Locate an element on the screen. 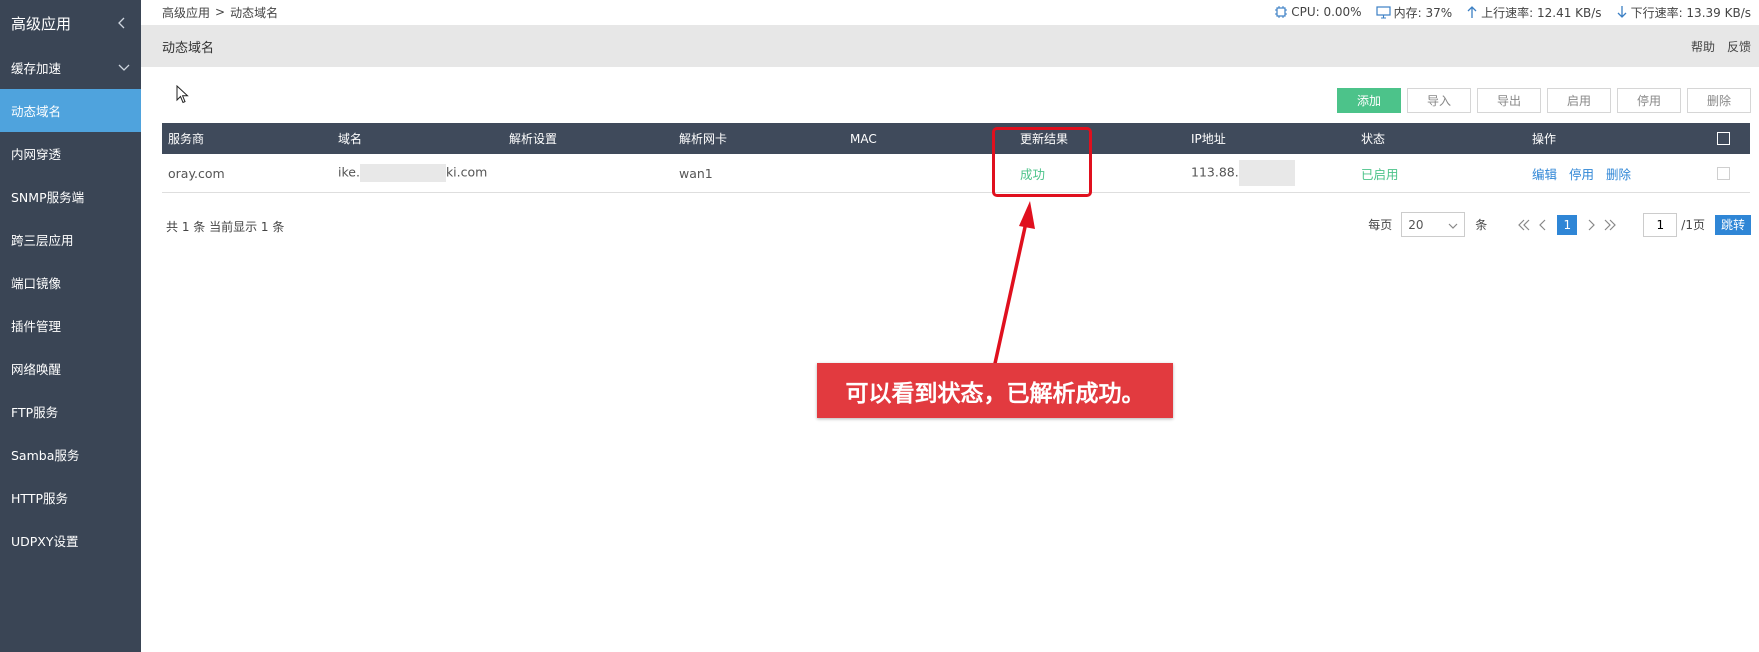 The height and width of the screenshot is (652, 1759). cell-provider: oray.com is located at coordinates (196, 173).